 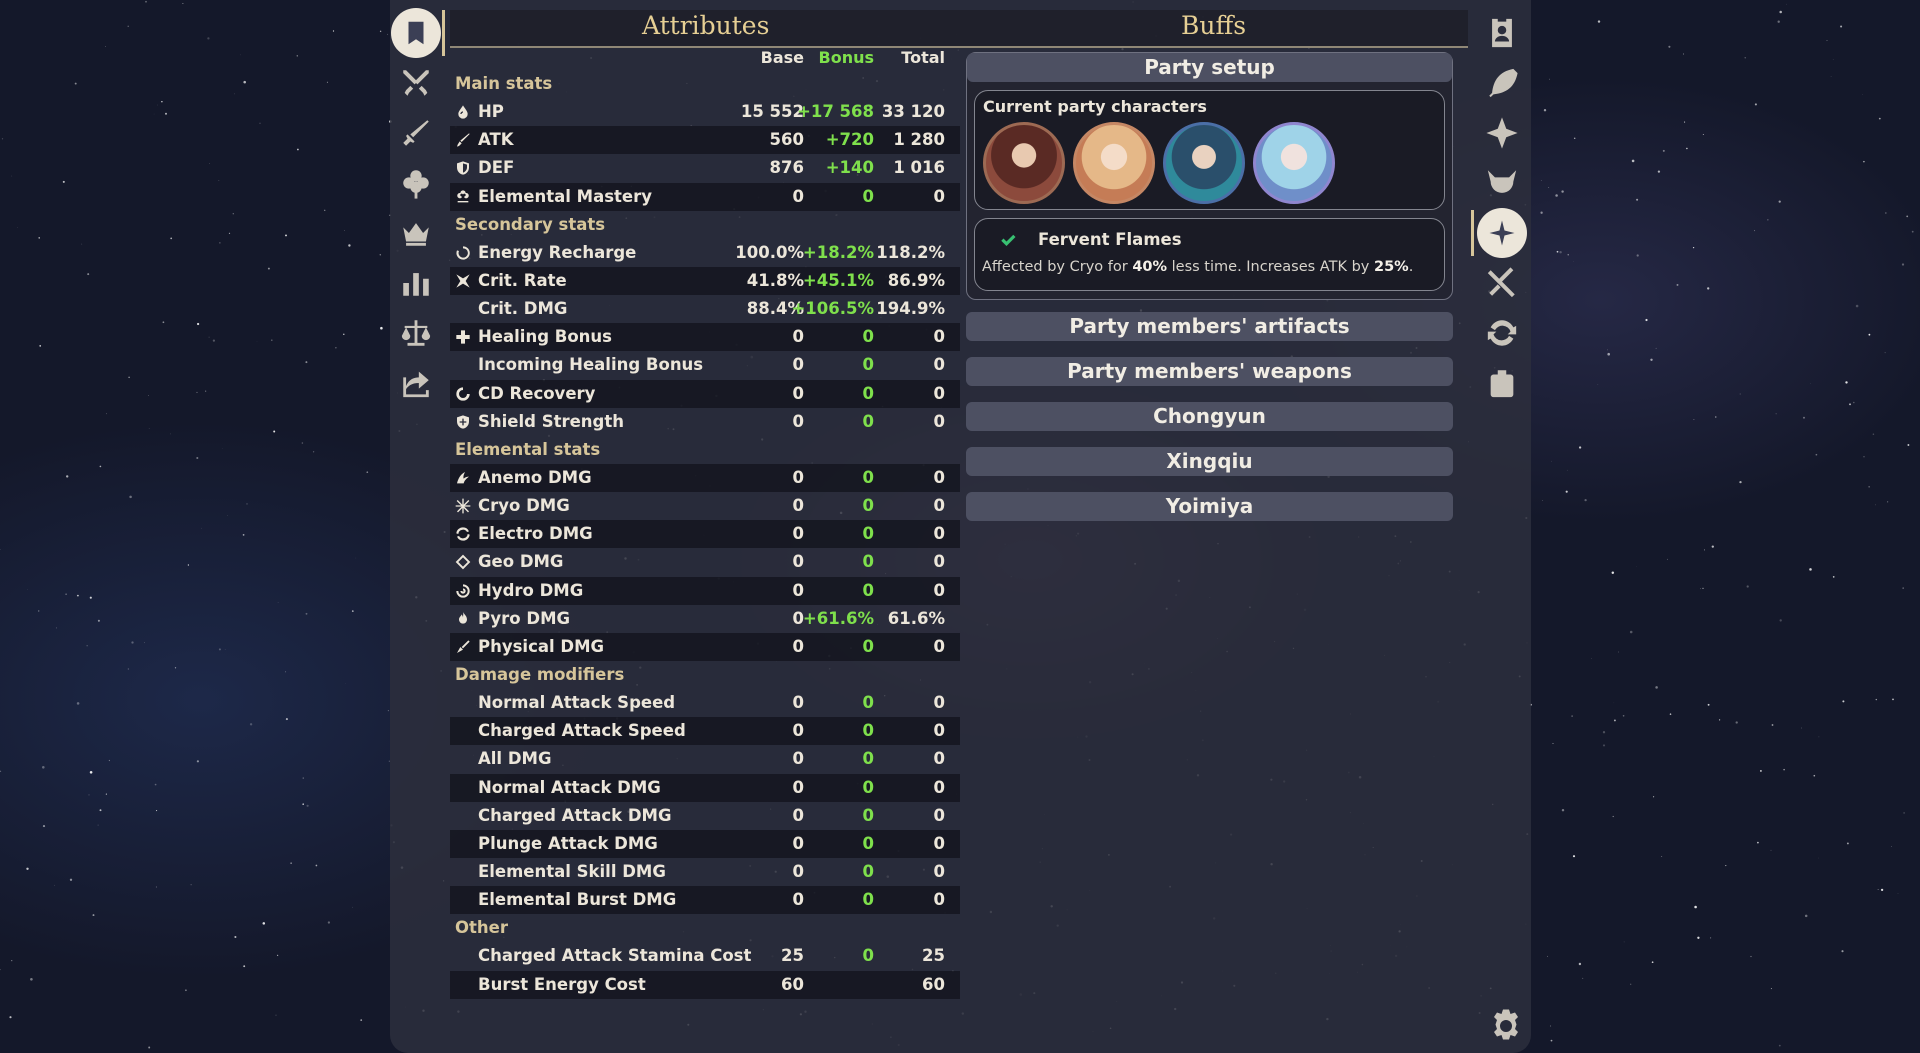 I want to click on nav-constellation, so click(x=416, y=233).